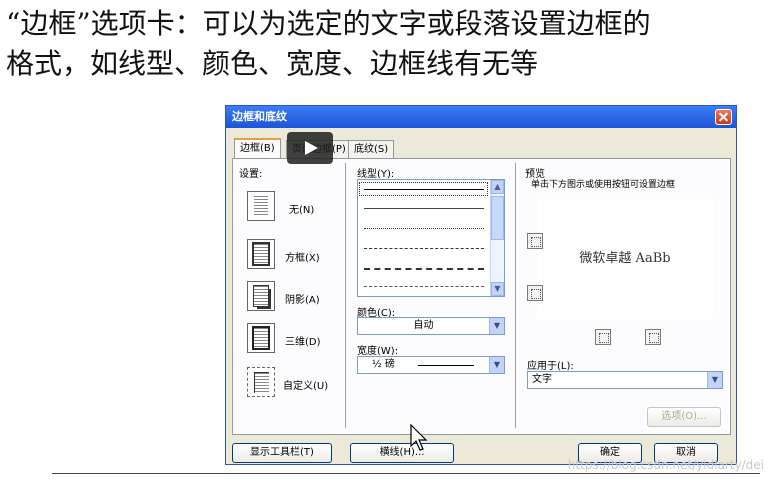 Image resolution: width=772 pixels, height=485 pixels. What do you see at coordinates (535, 241) in the screenshot?
I see `top-border-icon` at bounding box center [535, 241].